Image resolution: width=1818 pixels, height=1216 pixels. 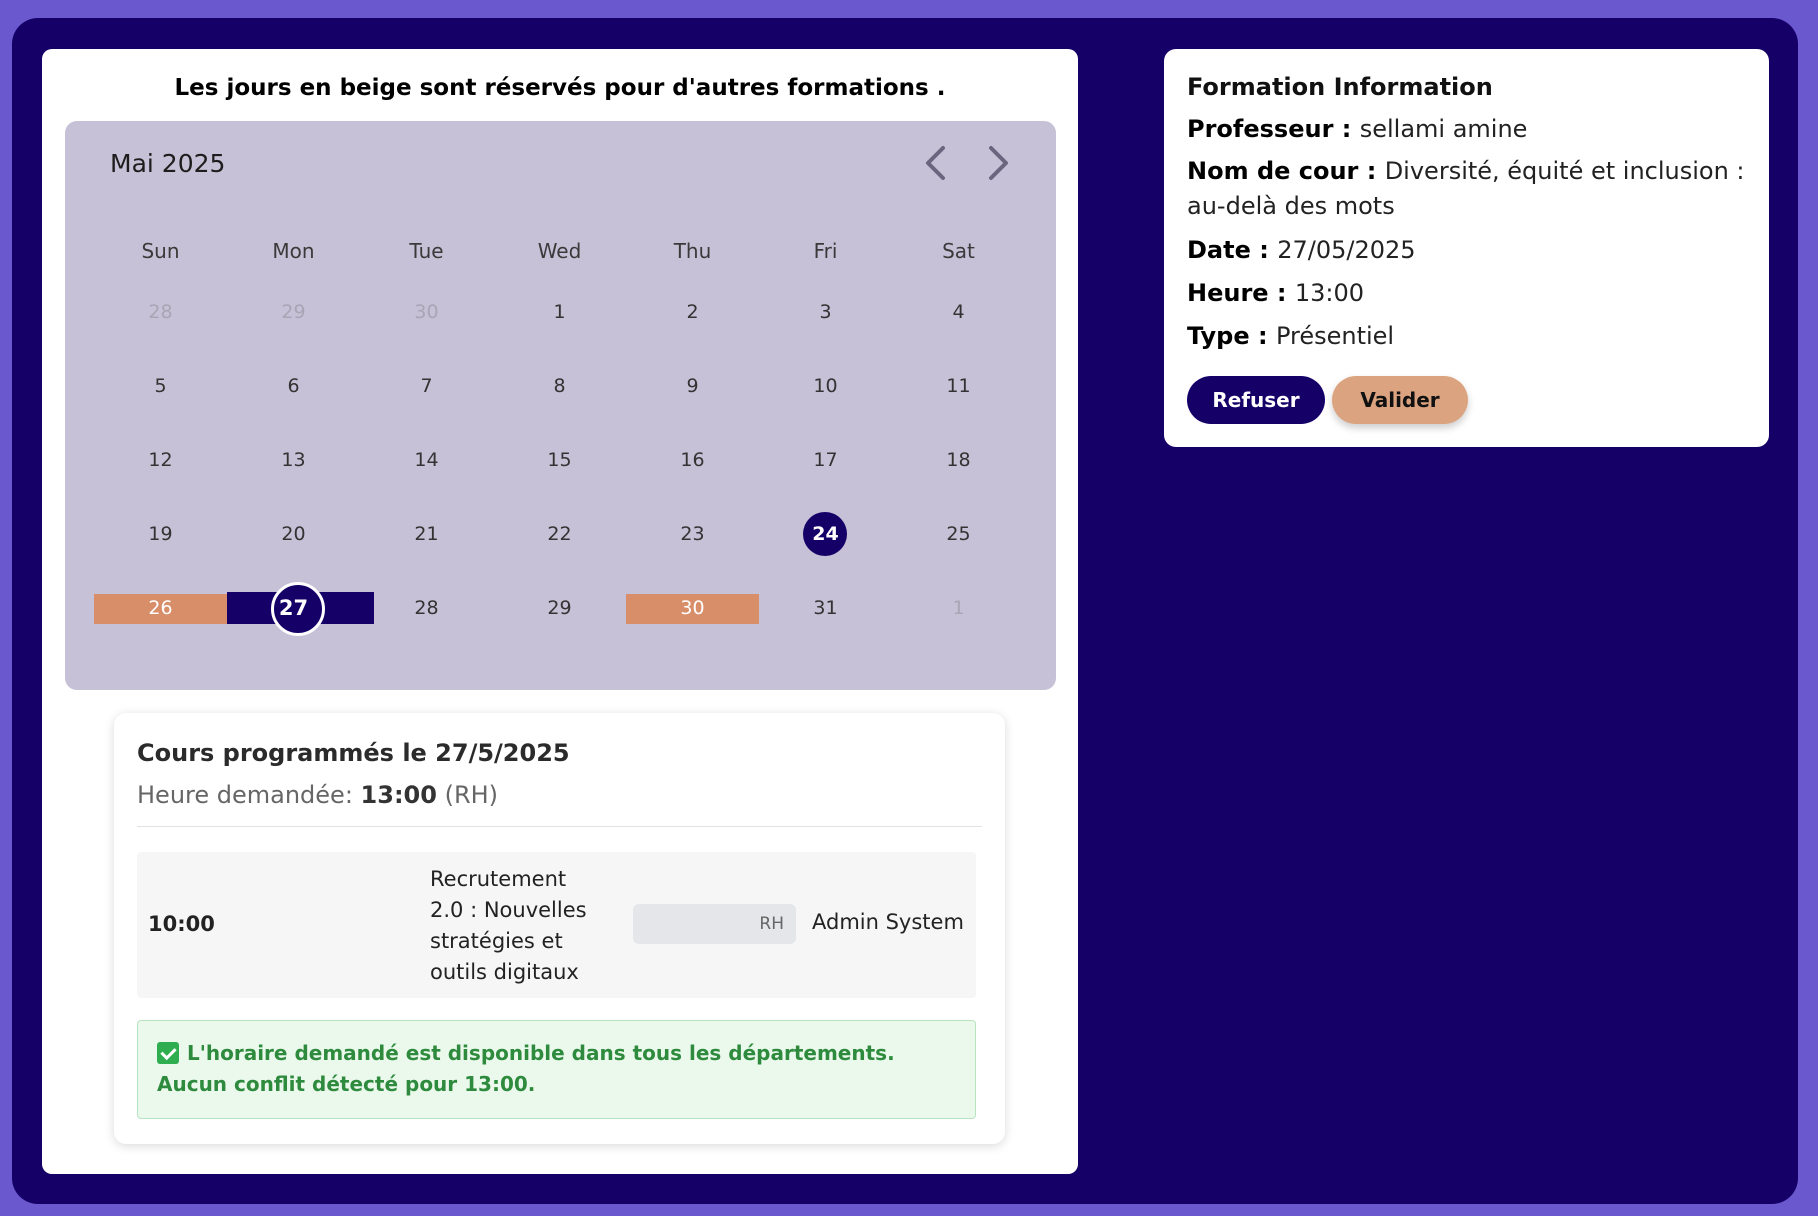 What do you see at coordinates (467, 795) in the screenshot?
I see `requested-time-suffix: (RH)` at bounding box center [467, 795].